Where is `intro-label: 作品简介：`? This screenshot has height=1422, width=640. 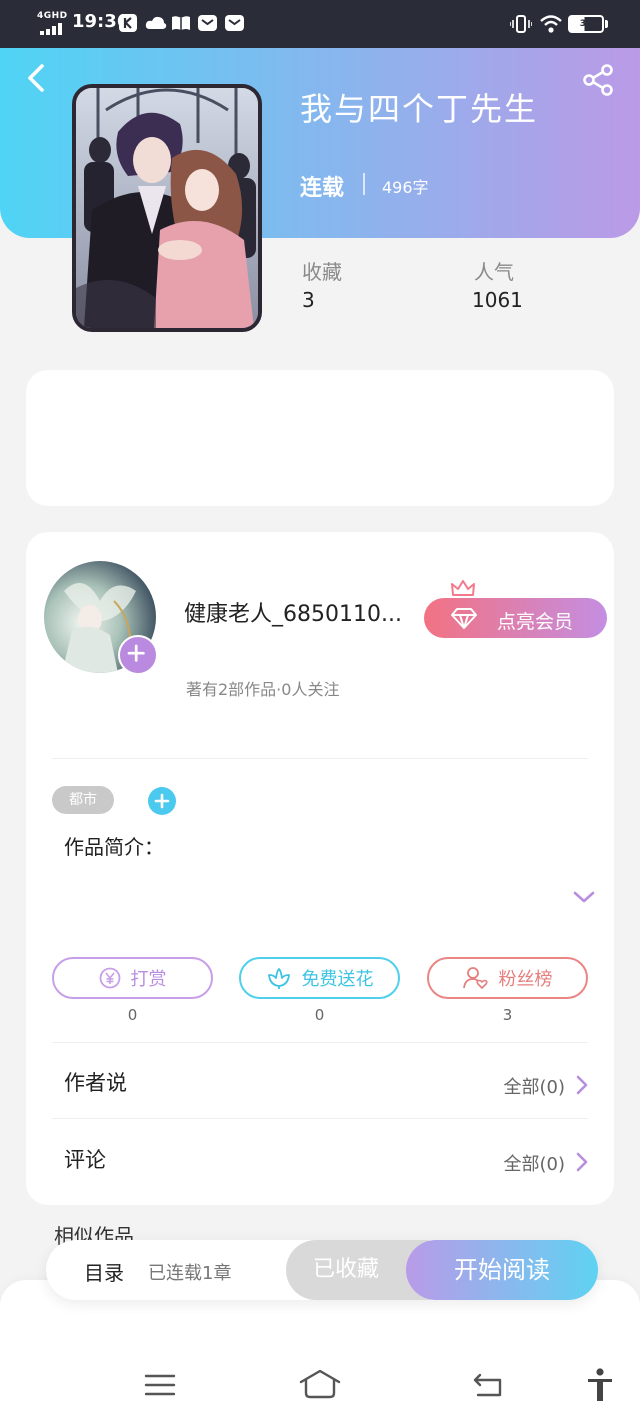 intro-label: 作品简介： is located at coordinates (114, 847).